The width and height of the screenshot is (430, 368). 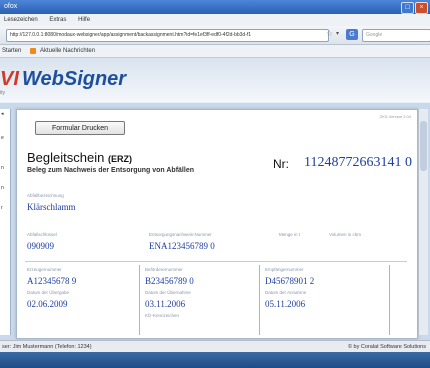 What do you see at coordinates (180, 234) in the screenshot?
I see `disposal-proof-label: Entsorgungsnachweis-Nummer` at bounding box center [180, 234].